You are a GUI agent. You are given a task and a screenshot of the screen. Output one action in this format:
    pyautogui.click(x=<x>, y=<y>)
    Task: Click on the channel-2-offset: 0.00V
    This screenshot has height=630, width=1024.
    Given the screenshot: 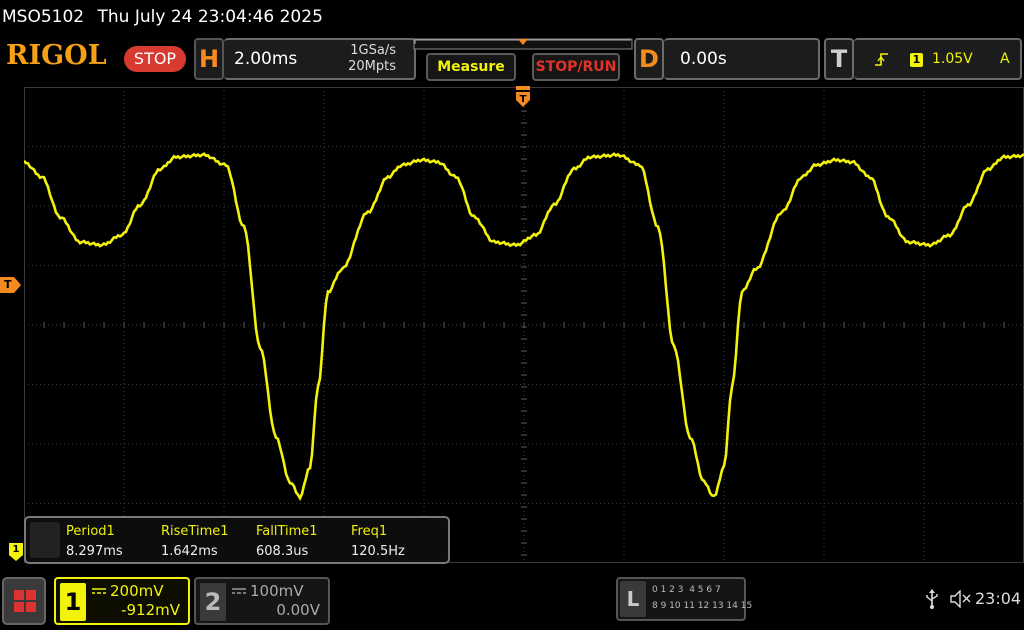 What is the action you would take?
    pyautogui.click(x=298, y=610)
    